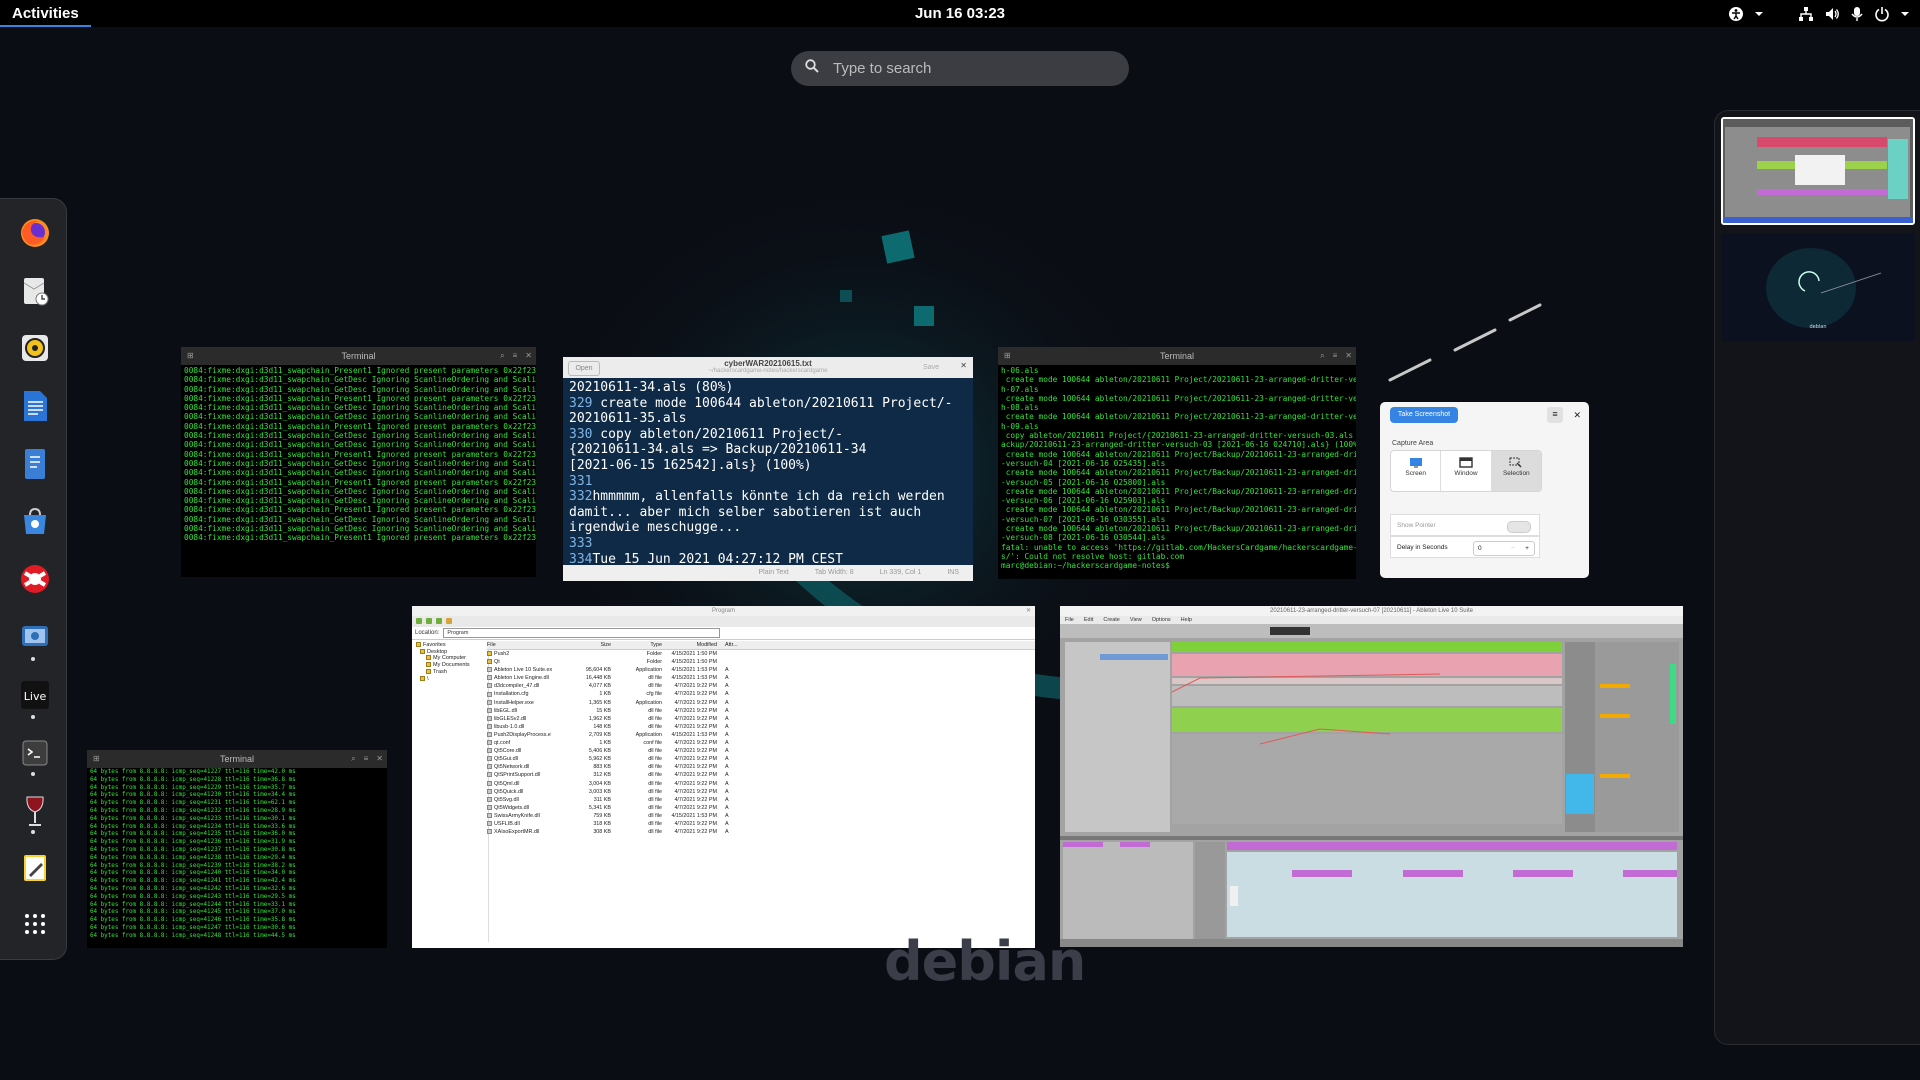 The image size is (1920, 1080). What do you see at coordinates (761, 743) in the screenshot?
I see `file-row: qt.conf 1 KB conf file 4/7/2021 9:22 PM A` at bounding box center [761, 743].